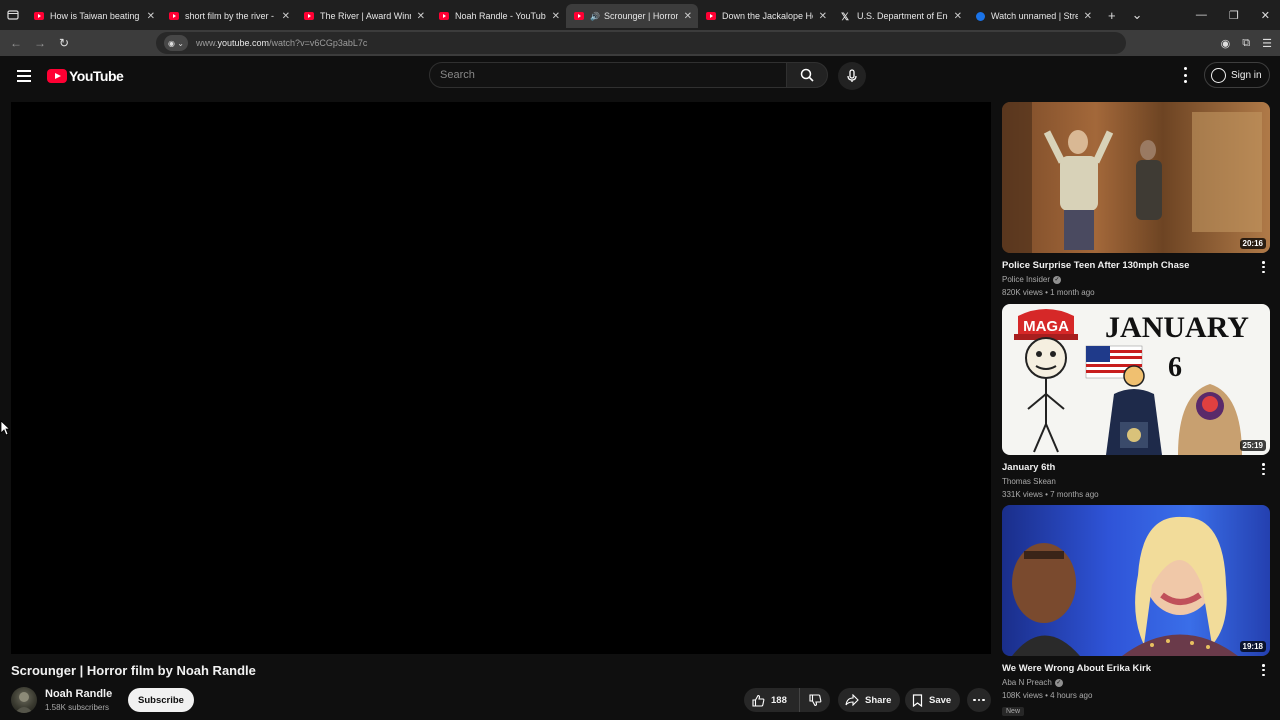 This screenshot has width=1280, height=720. I want to click on video-duration: 25:19, so click(1252, 445).